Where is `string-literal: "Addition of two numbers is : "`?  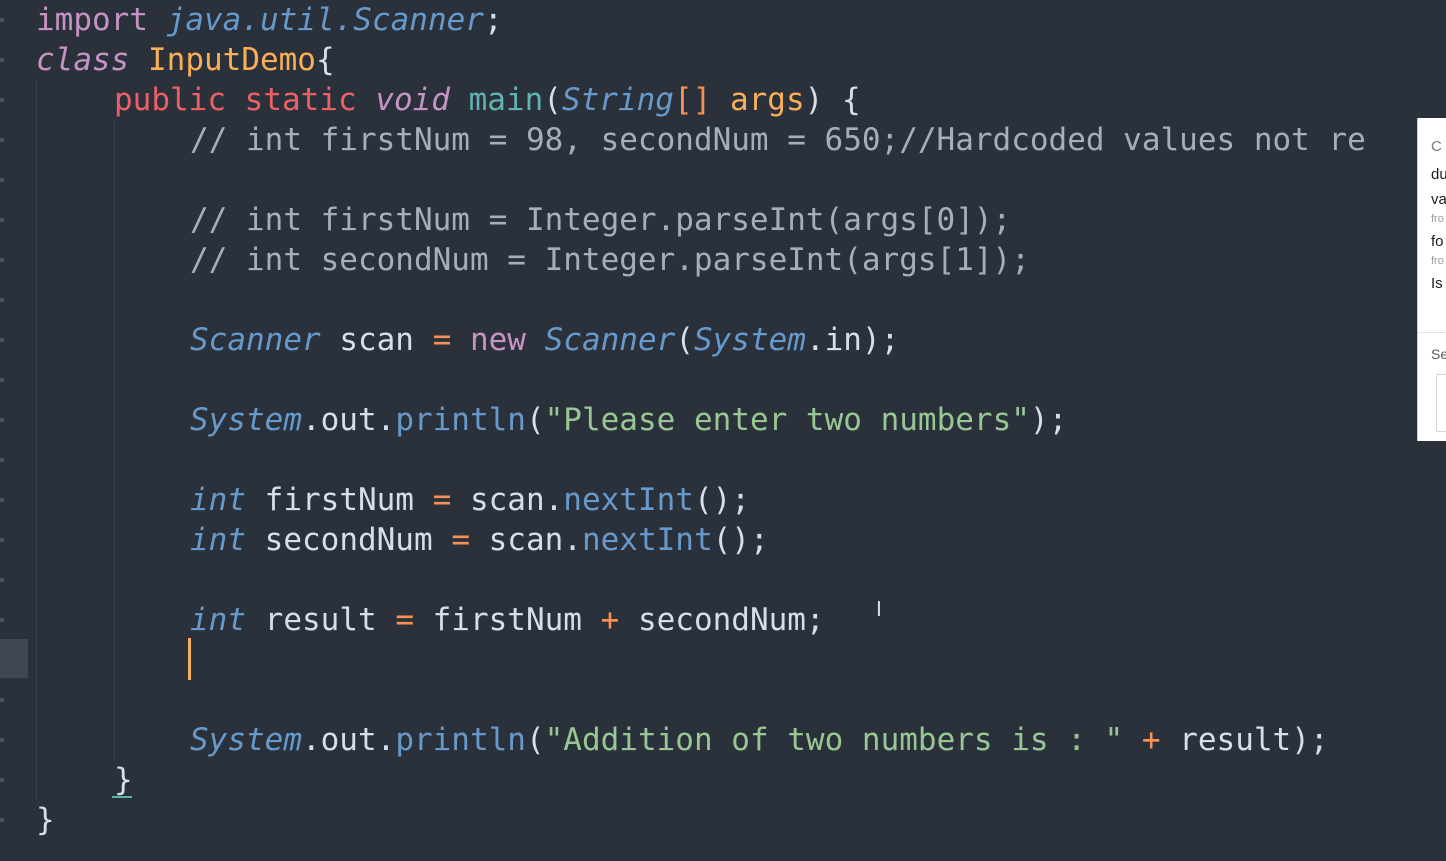 string-literal: "Addition of two numbers is : " is located at coordinates (834, 740).